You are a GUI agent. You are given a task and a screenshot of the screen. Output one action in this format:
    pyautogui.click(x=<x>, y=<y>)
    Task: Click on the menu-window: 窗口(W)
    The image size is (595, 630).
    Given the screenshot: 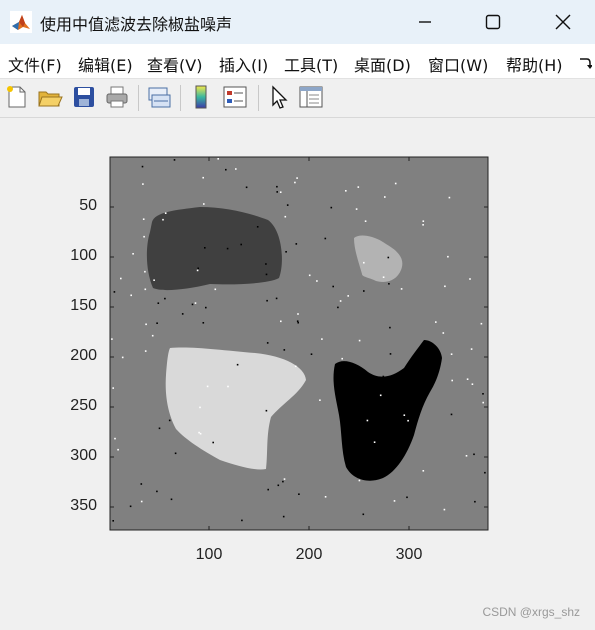 What is the action you would take?
    pyautogui.click(x=458, y=64)
    